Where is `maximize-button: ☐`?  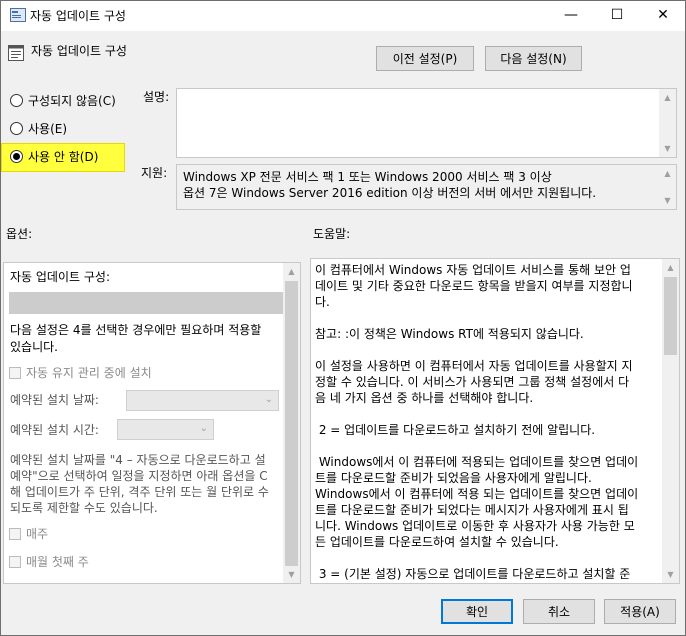
maximize-button: ☐ is located at coordinates (617, 15).